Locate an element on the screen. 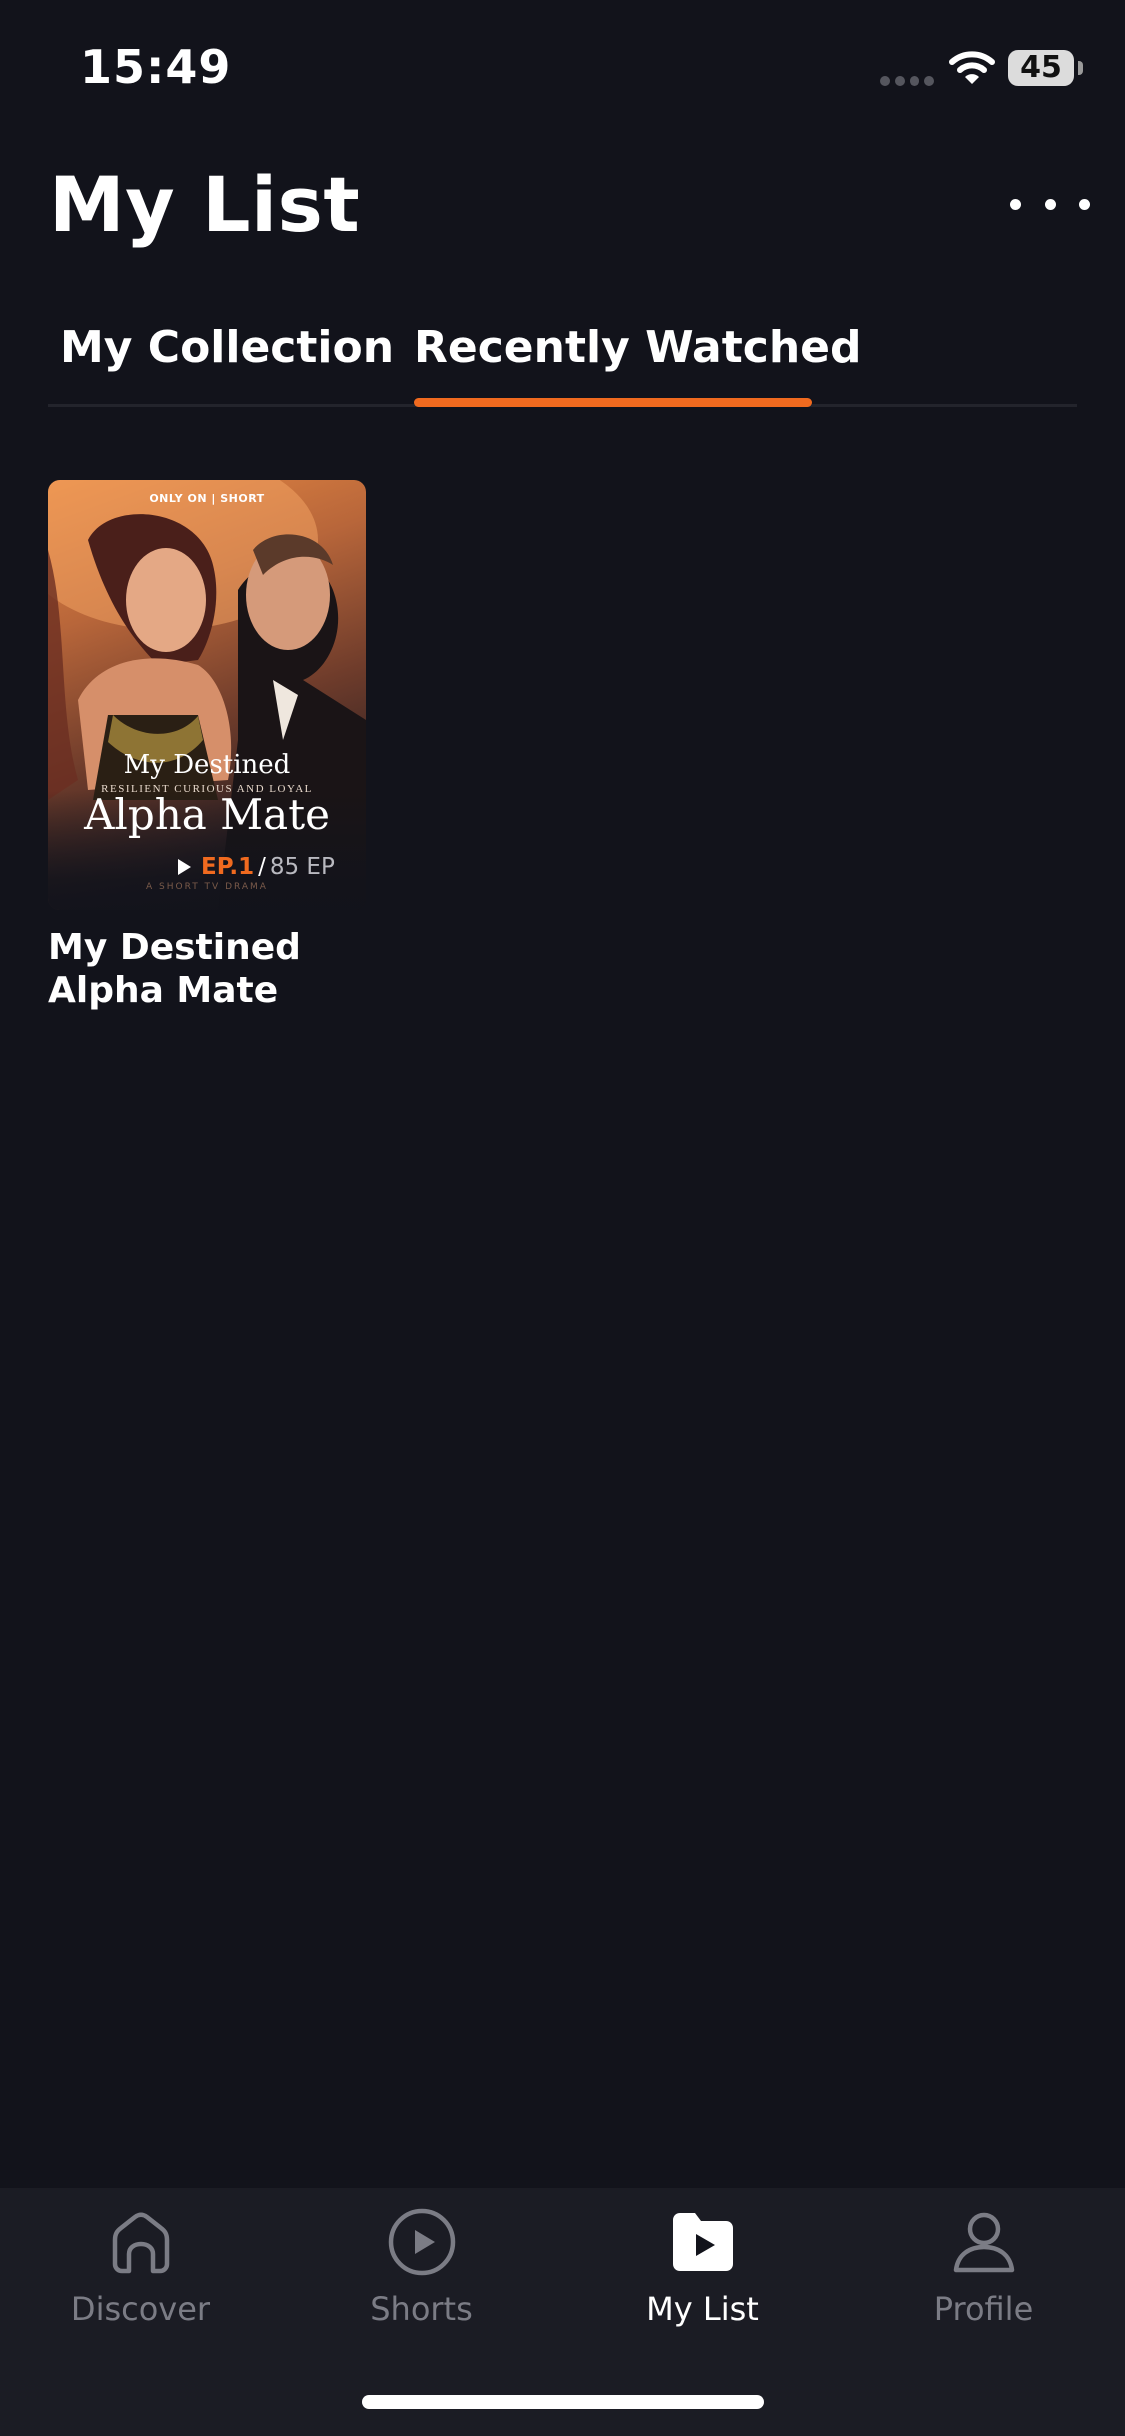  poster-title-main: Alpha Mate is located at coordinates (207, 814).